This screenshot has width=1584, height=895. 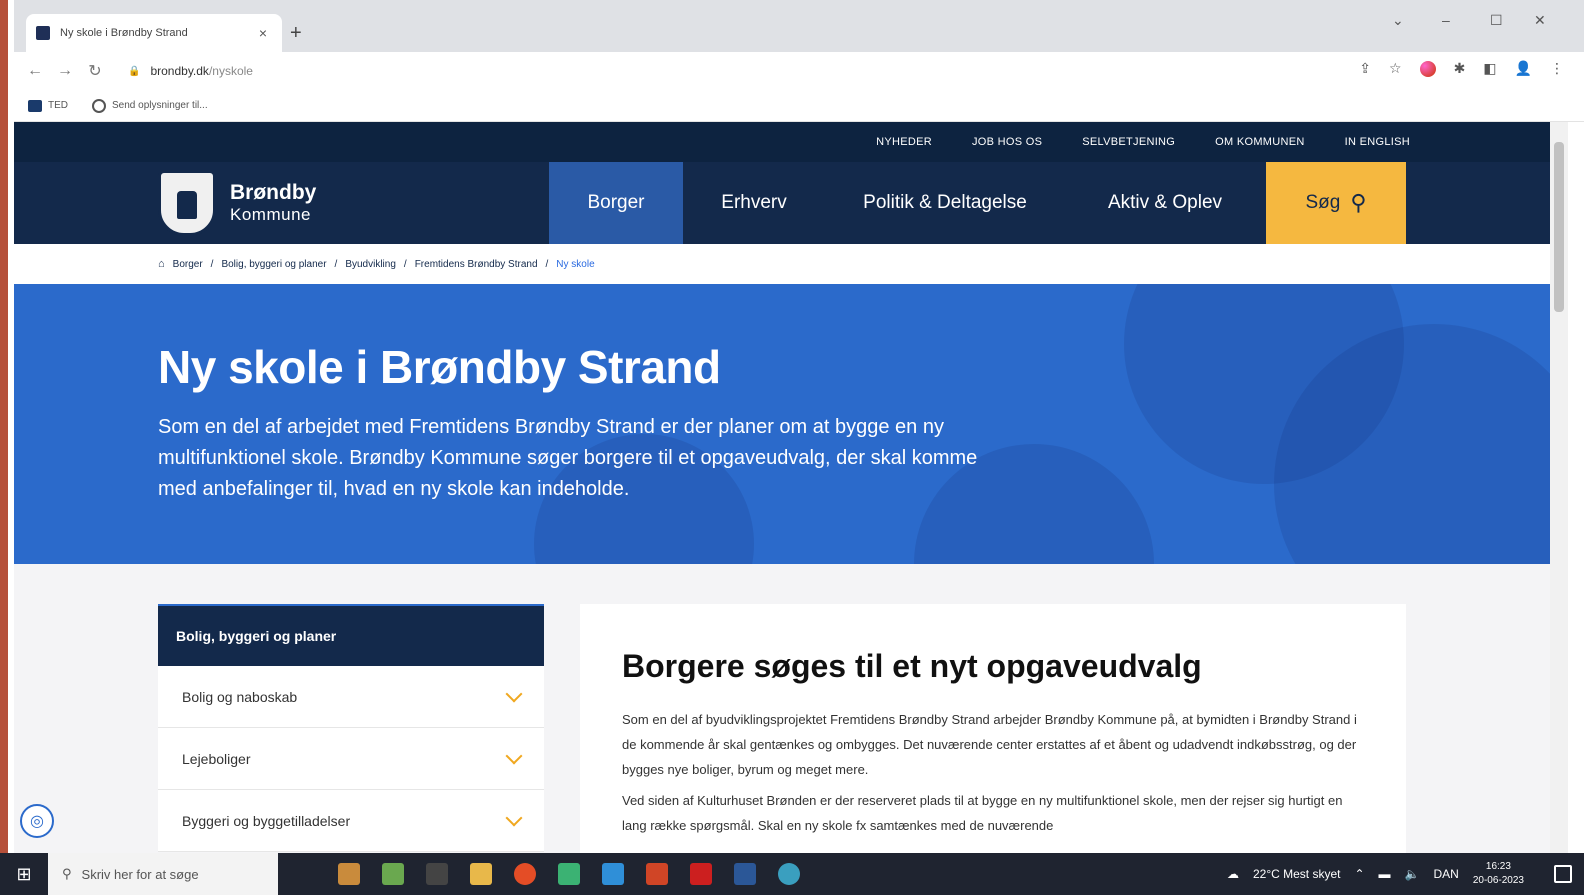 What do you see at coordinates (351, 697) in the screenshot?
I see `sidenav-item-bolig: Bolig og naboskab` at bounding box center [351, 697].